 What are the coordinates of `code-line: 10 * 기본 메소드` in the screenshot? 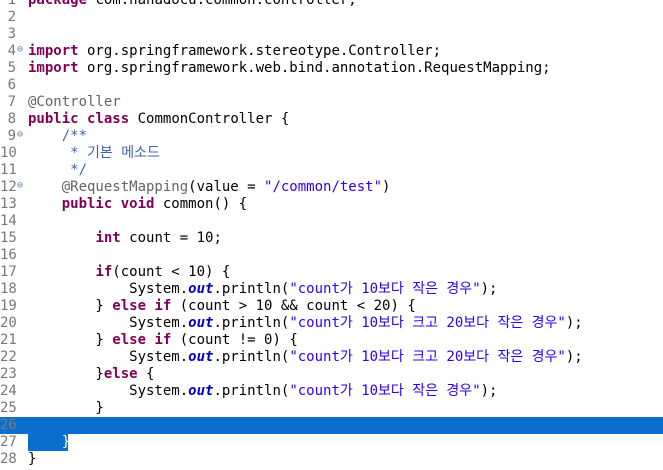 It's located at (331, 153).